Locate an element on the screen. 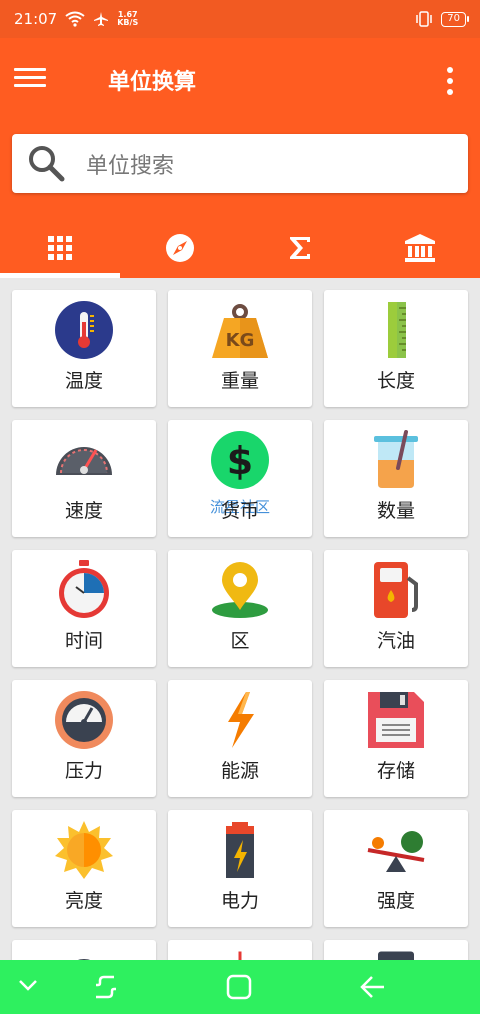 The height and width of the screenshot is (1014, 480). category-card-time: 时间 is located at coordinates (84, 608).